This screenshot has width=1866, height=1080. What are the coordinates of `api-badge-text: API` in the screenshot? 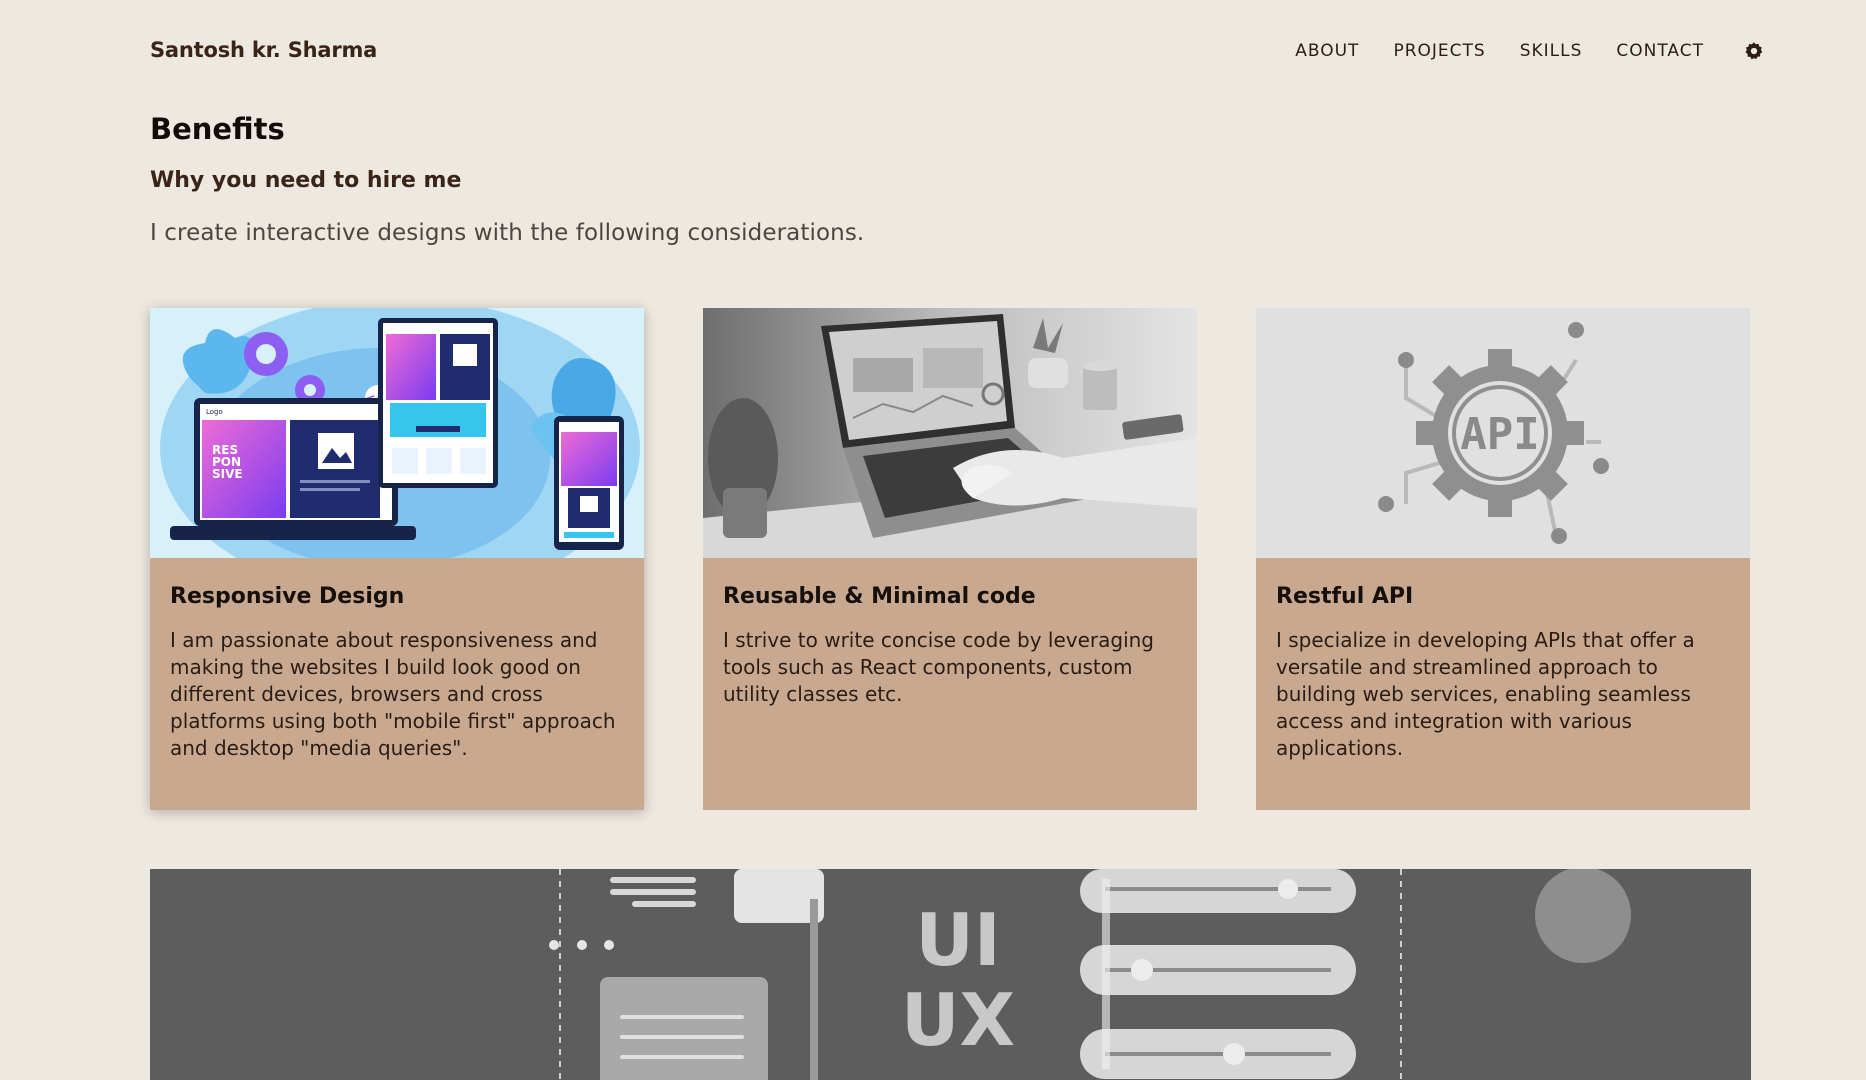 It's located at (1499, 434).